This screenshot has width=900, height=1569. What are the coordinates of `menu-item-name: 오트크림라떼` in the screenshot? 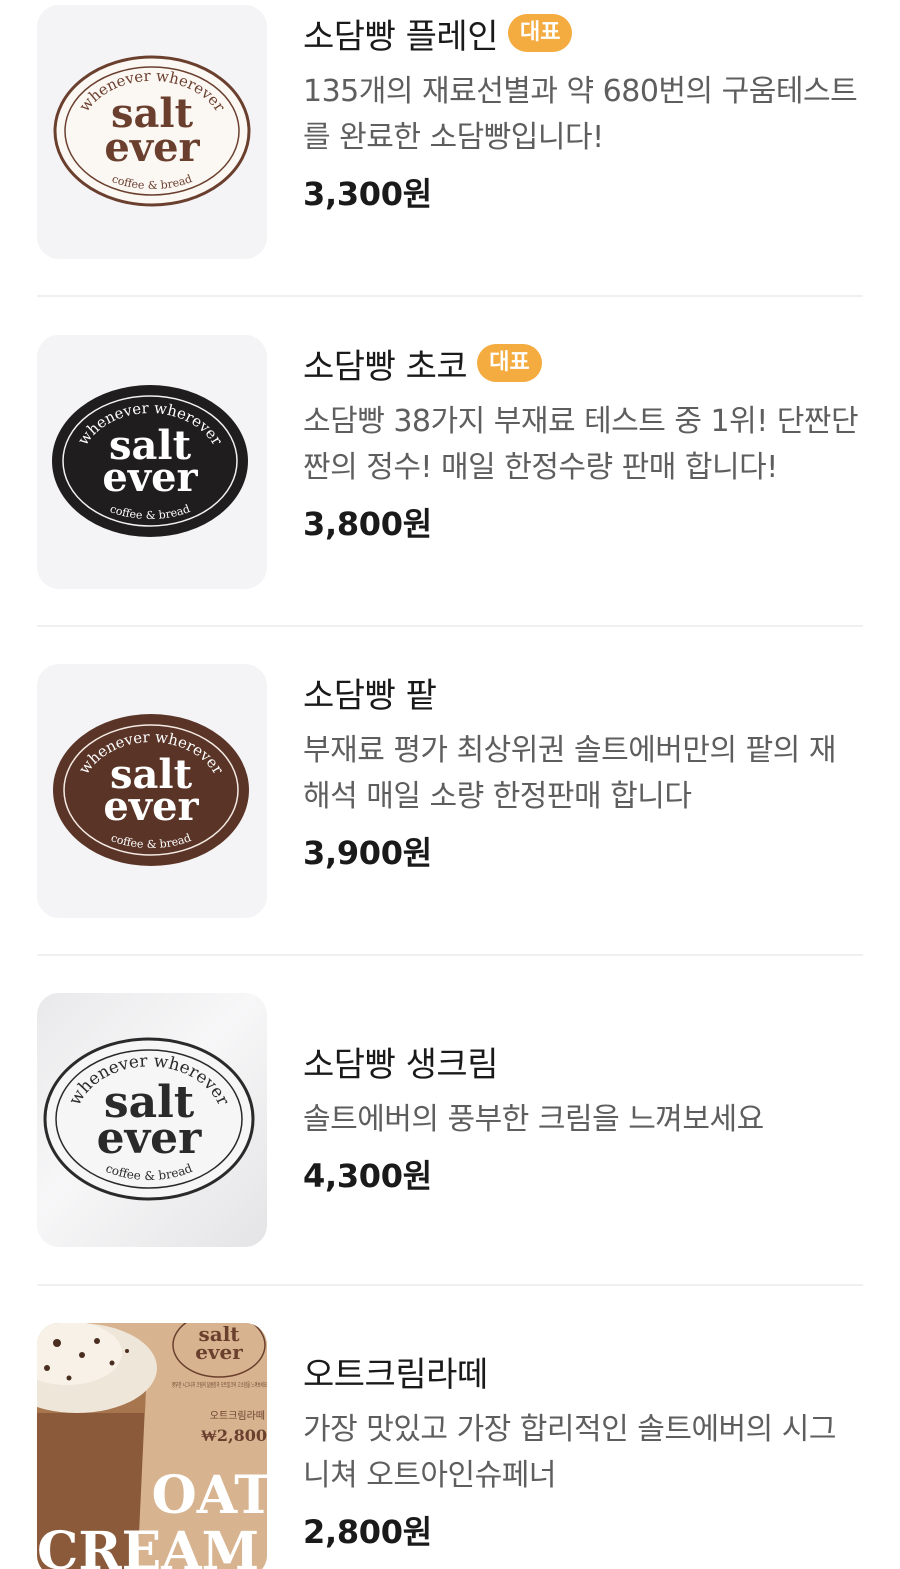 It's located at (395, 1374).